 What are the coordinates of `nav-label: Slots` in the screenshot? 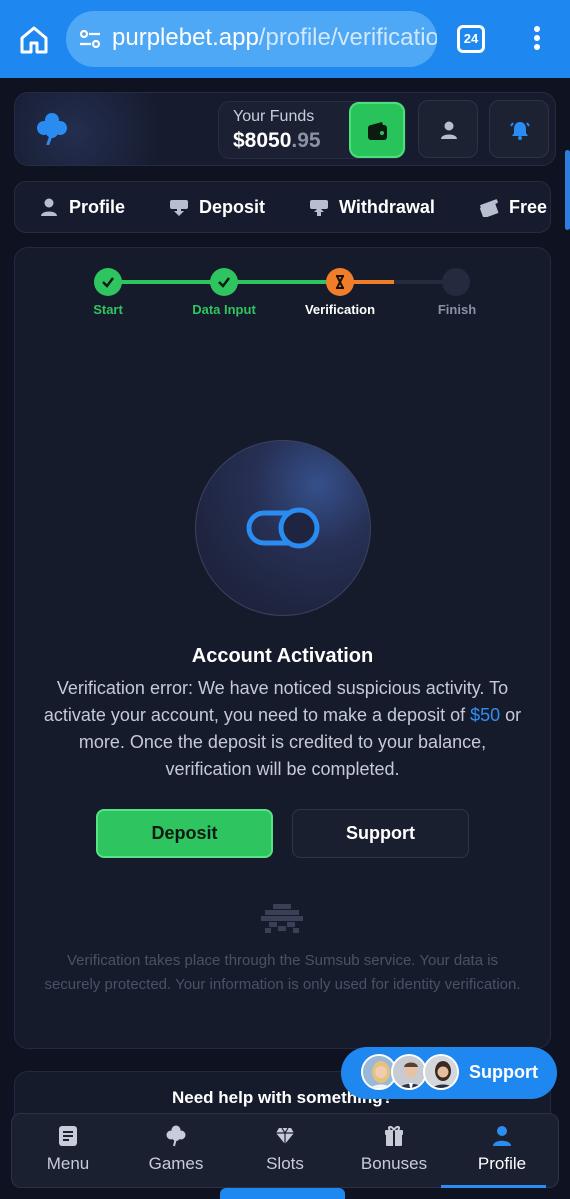 It's located at (285, 1163).